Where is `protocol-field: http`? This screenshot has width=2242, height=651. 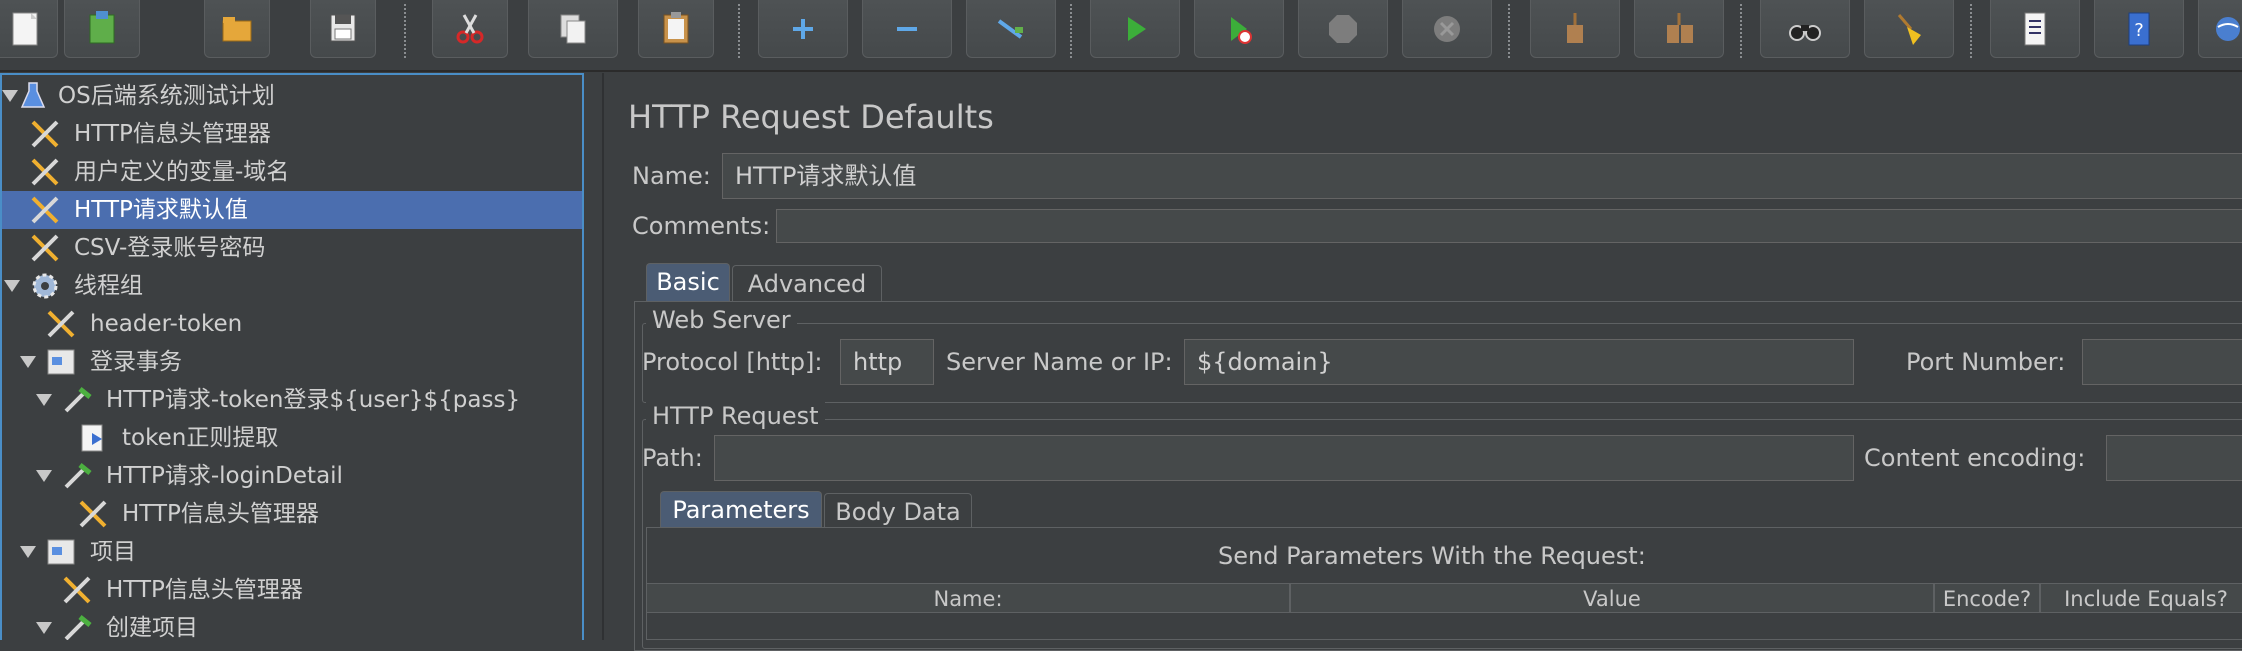
protocol-field: http is located at coordinates (887, 362).